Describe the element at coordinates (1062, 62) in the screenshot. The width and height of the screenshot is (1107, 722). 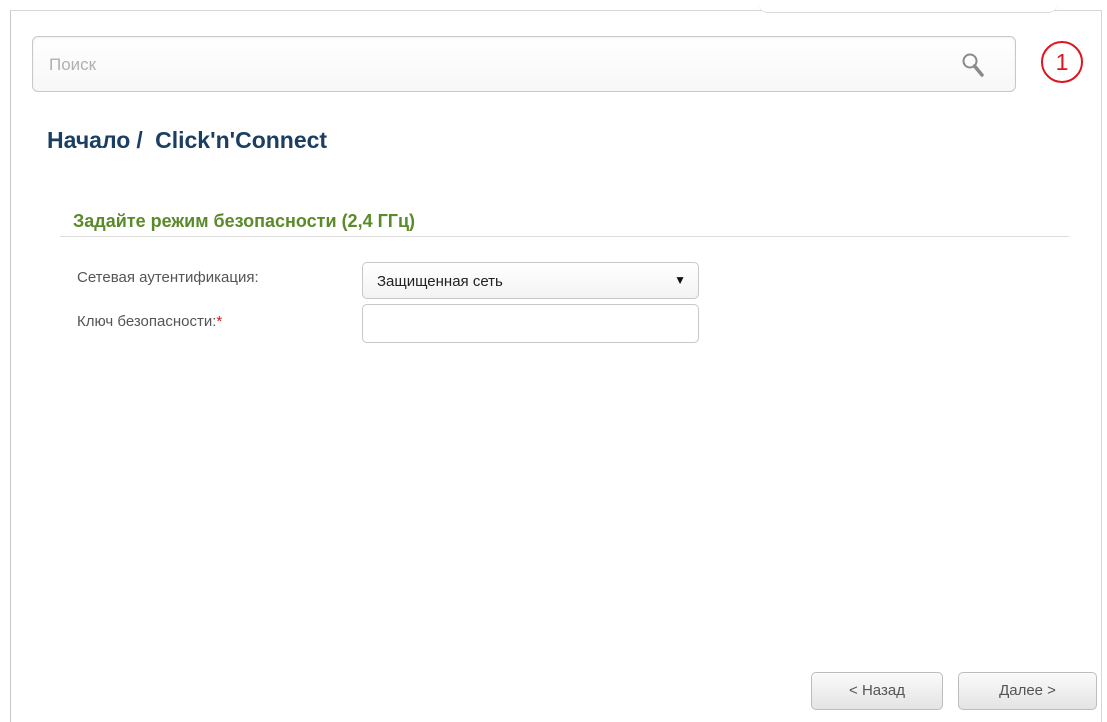
I see `notification-badge: 1` at that location.